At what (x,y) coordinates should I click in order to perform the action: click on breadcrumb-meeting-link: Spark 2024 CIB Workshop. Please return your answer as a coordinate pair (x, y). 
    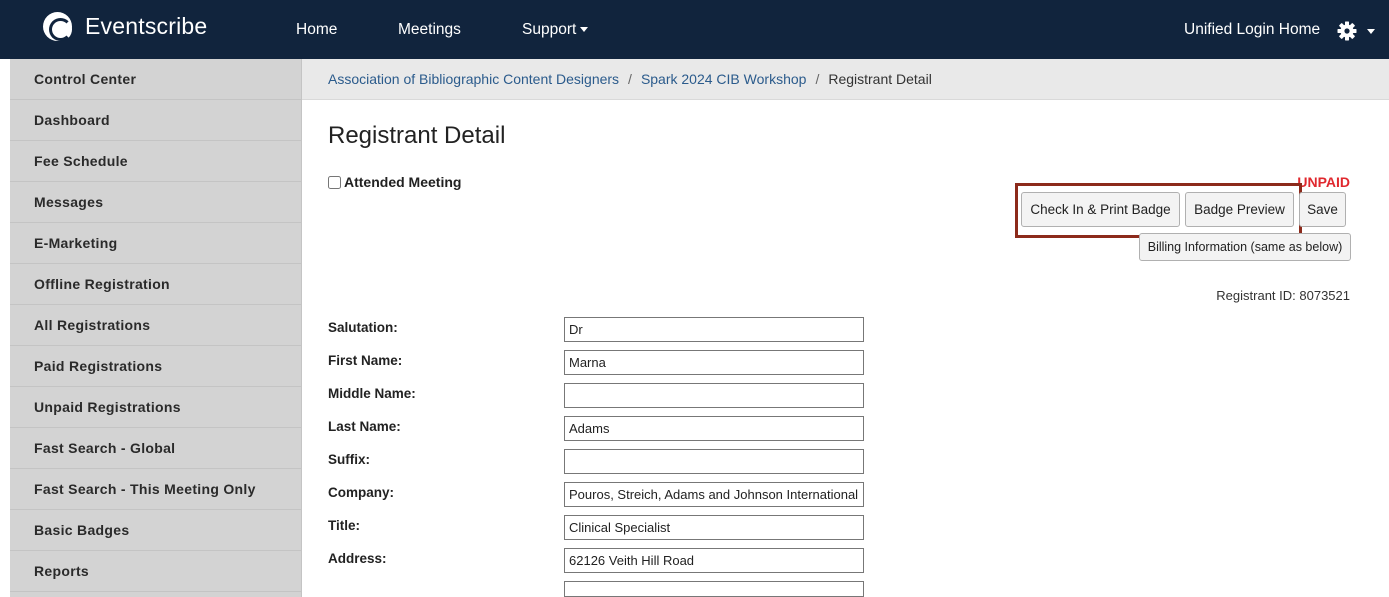
    Looking at the image, I should click on (724, 79).